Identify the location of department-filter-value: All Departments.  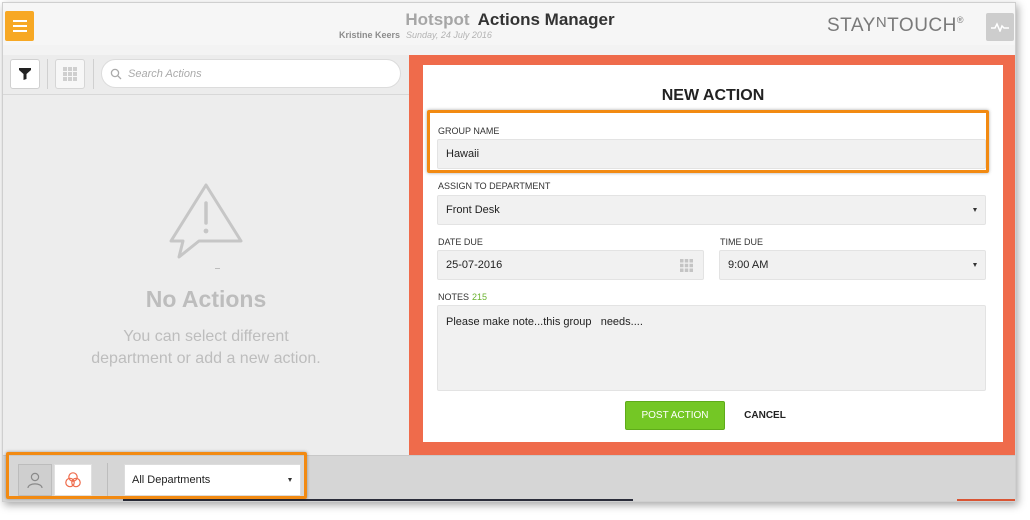
(171, 480).